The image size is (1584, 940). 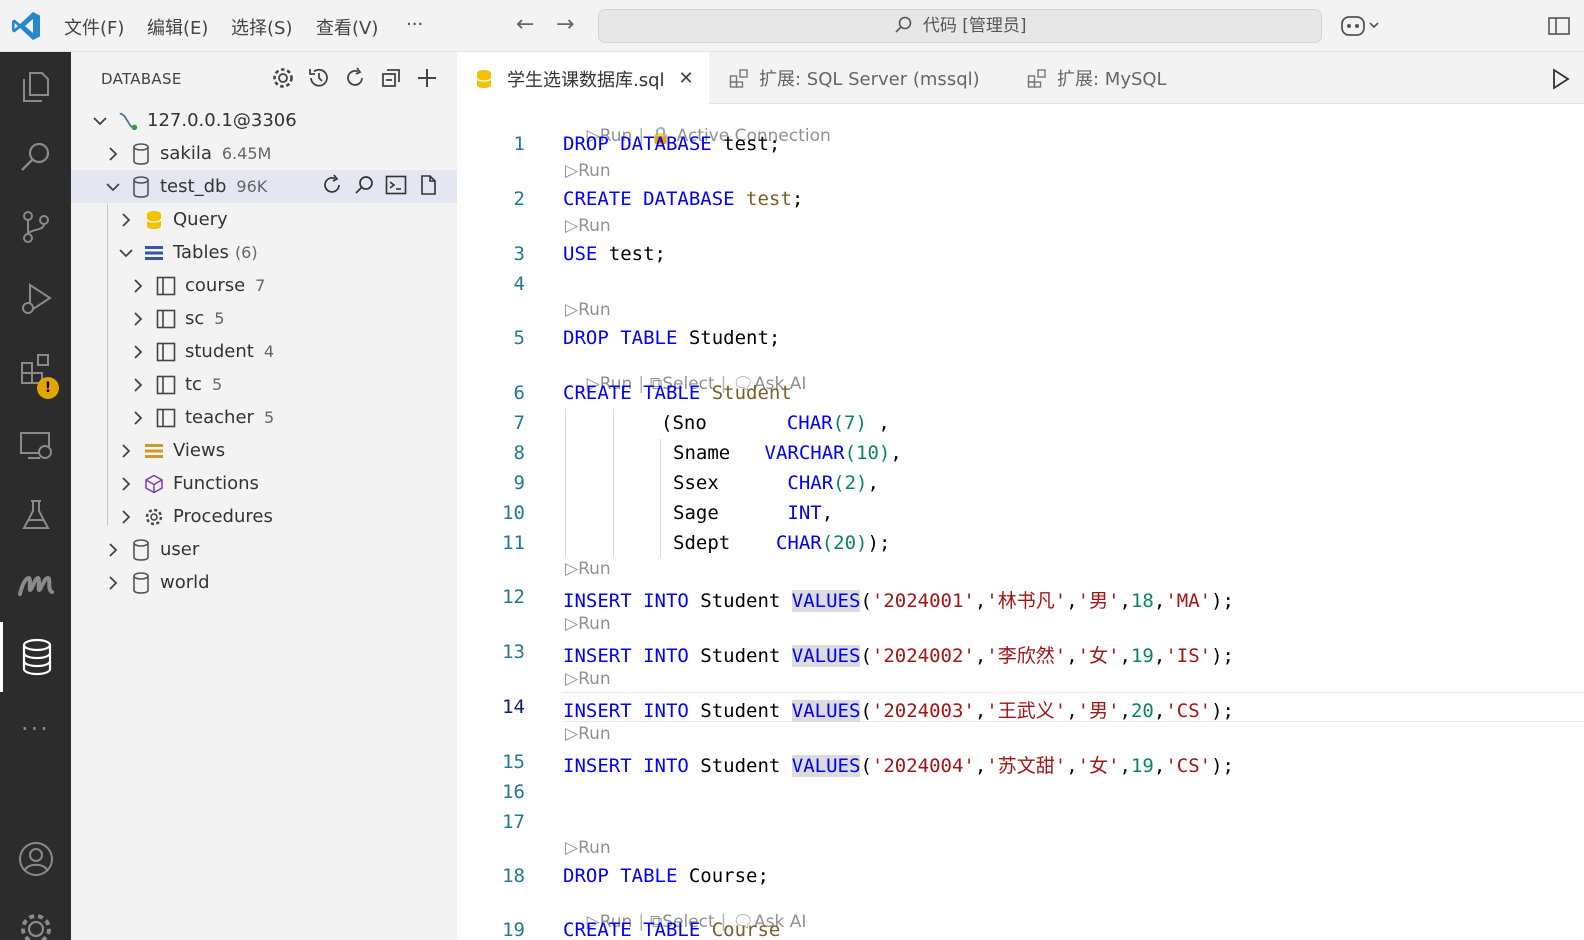 What do you see at coordinates (264, 219) in the screenshot?
I see `query-node: Query` at bounding box center [264, 219].